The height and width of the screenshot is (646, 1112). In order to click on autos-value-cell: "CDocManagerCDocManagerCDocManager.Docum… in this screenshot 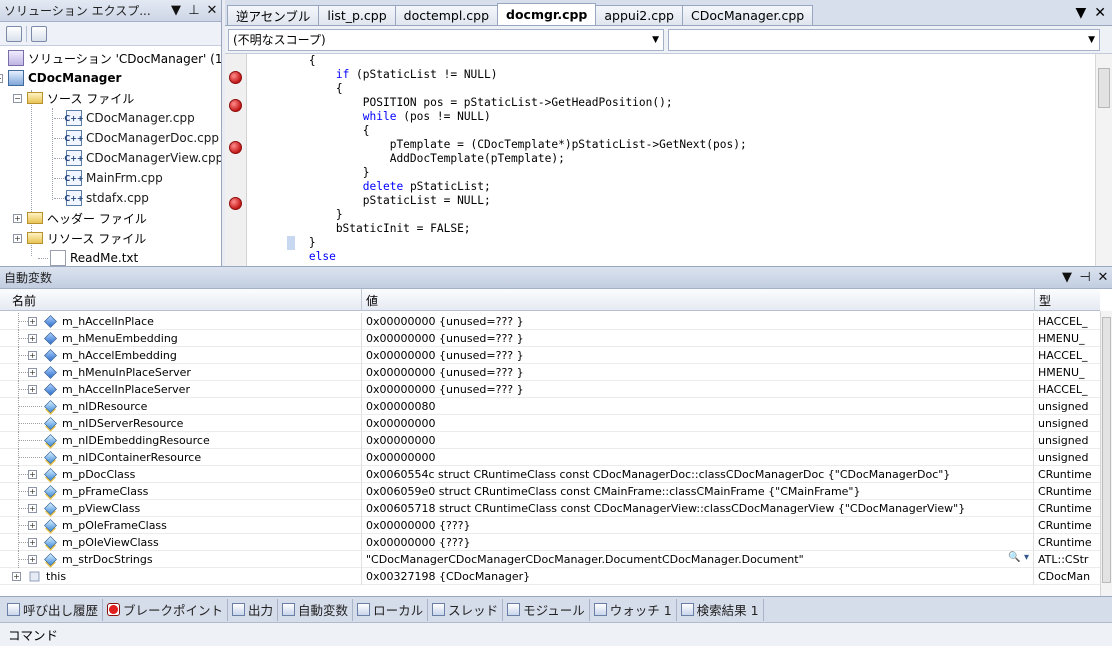, I will do `click(698, 559)`.